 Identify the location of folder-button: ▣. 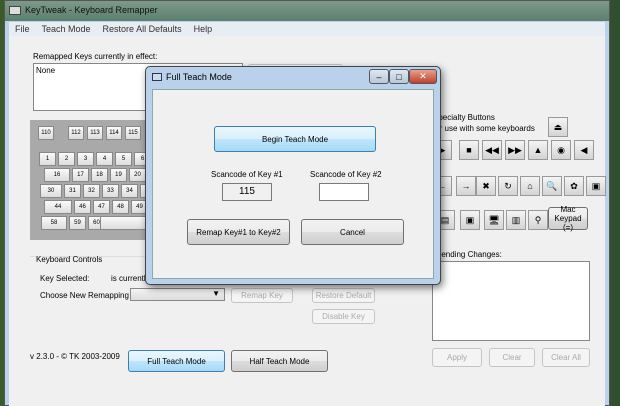
(596, 186).